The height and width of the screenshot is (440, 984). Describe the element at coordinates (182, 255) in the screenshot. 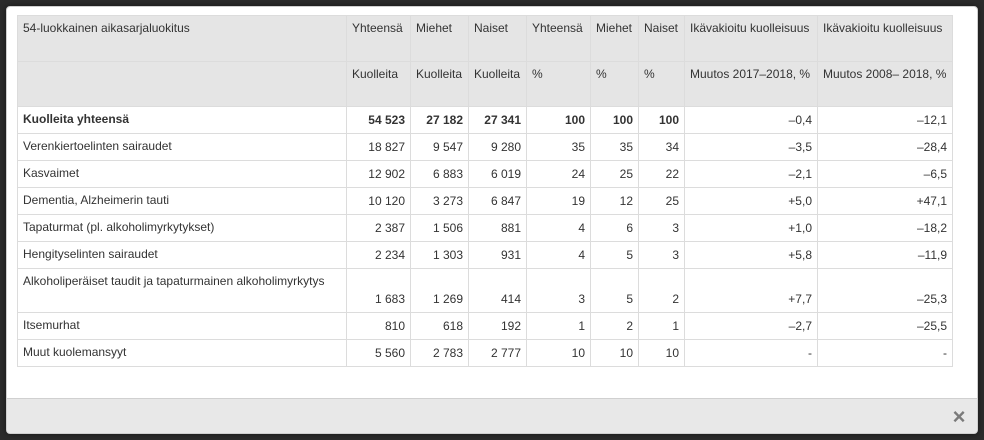

I see `row-label: Hengityselinten sairaudet` at that location.